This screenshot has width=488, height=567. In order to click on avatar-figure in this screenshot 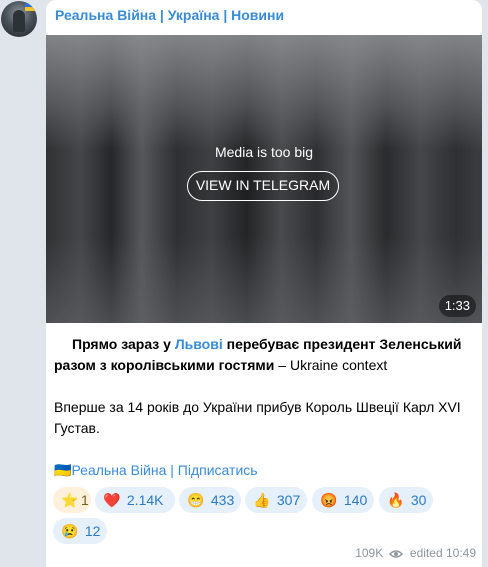, I will do `click(19, 21)`.